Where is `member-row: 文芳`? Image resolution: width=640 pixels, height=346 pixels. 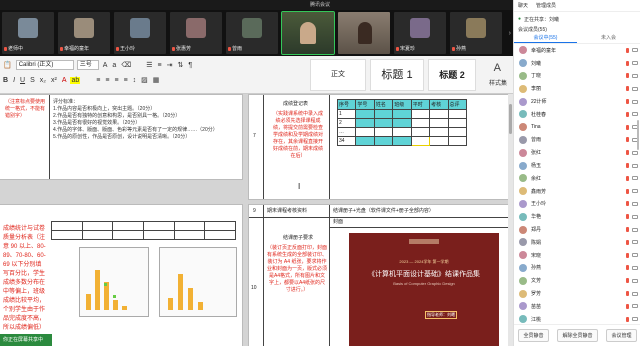
member-row: 文芳 is located at coordinates (577, 280).